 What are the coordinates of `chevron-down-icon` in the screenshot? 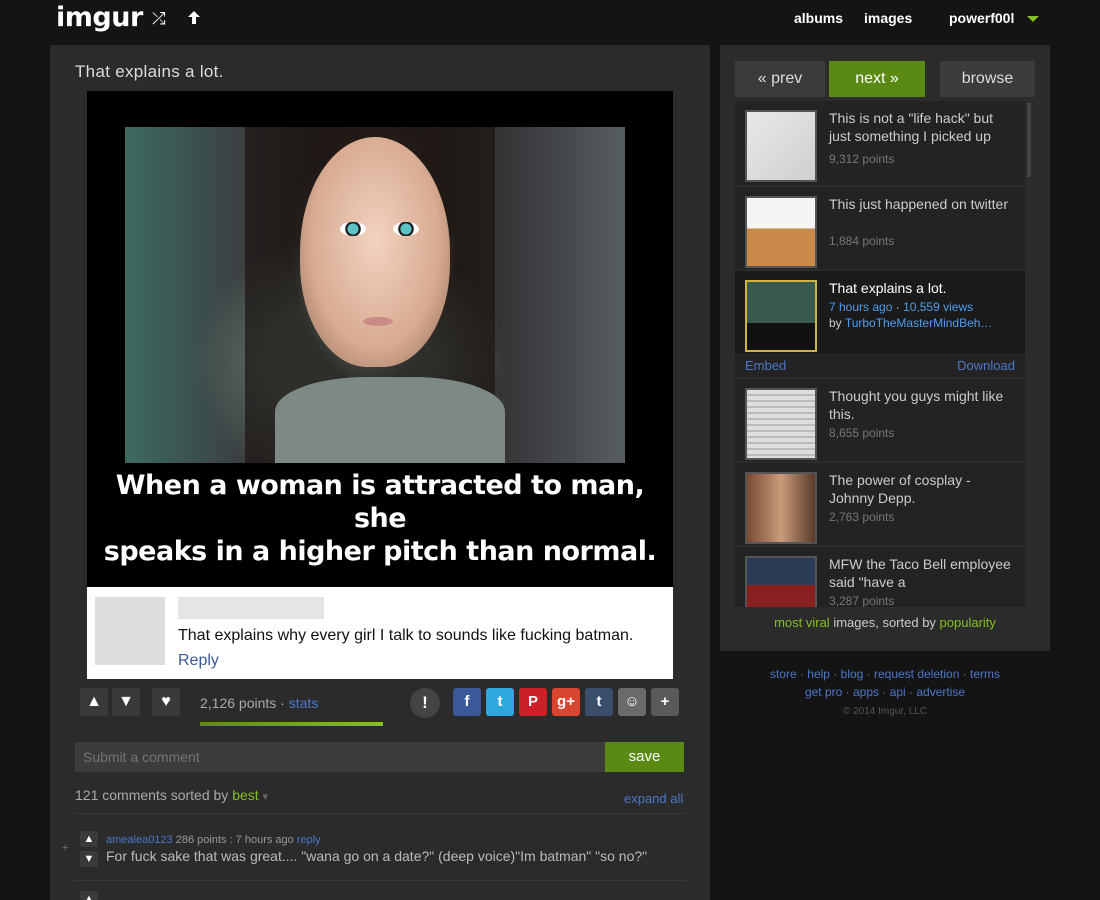 It's located at (1033, 19).